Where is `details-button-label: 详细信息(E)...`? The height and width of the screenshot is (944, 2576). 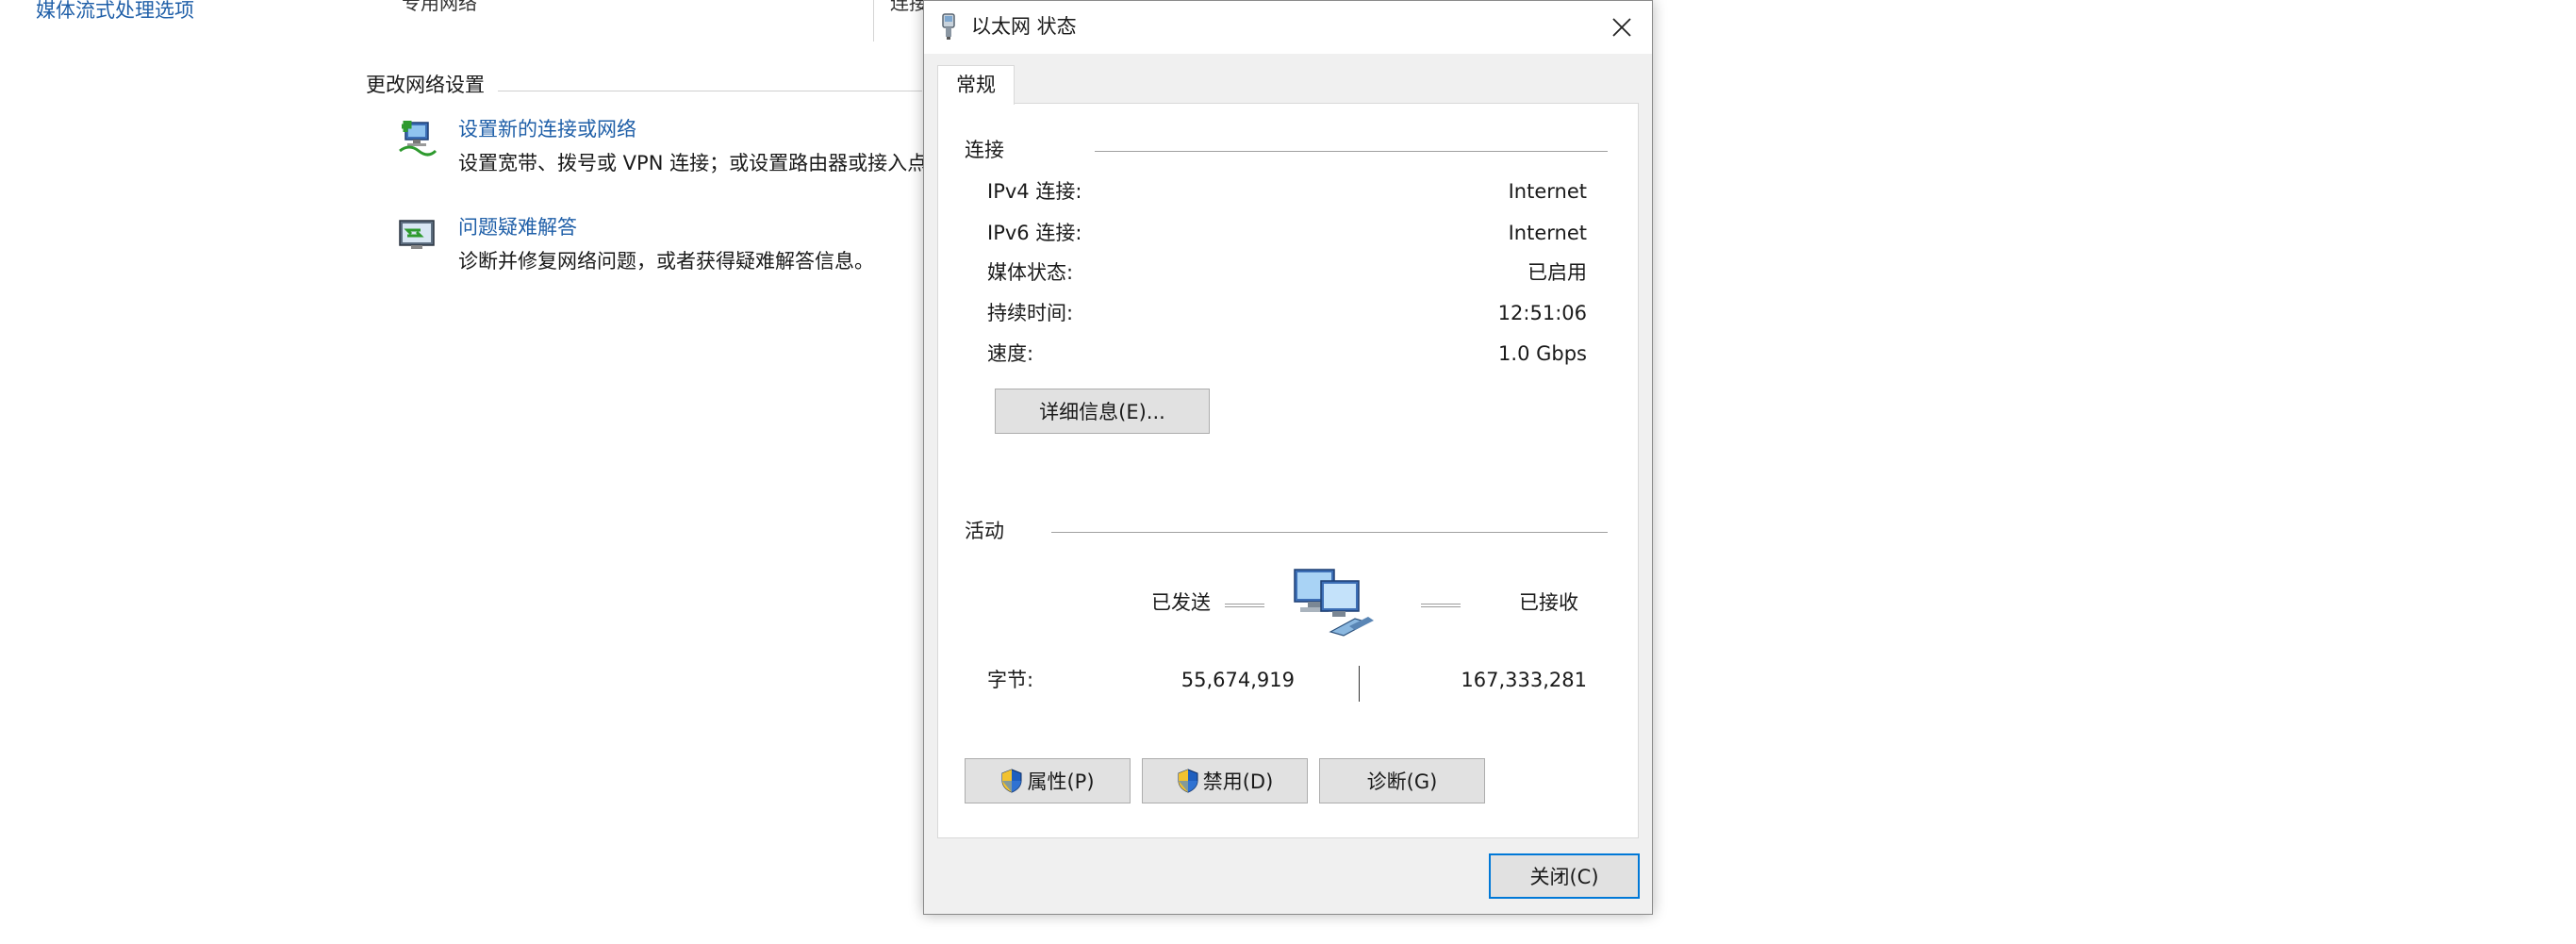
details-button-label: 详细信息(E)... is located at coordinates (1102, 412).